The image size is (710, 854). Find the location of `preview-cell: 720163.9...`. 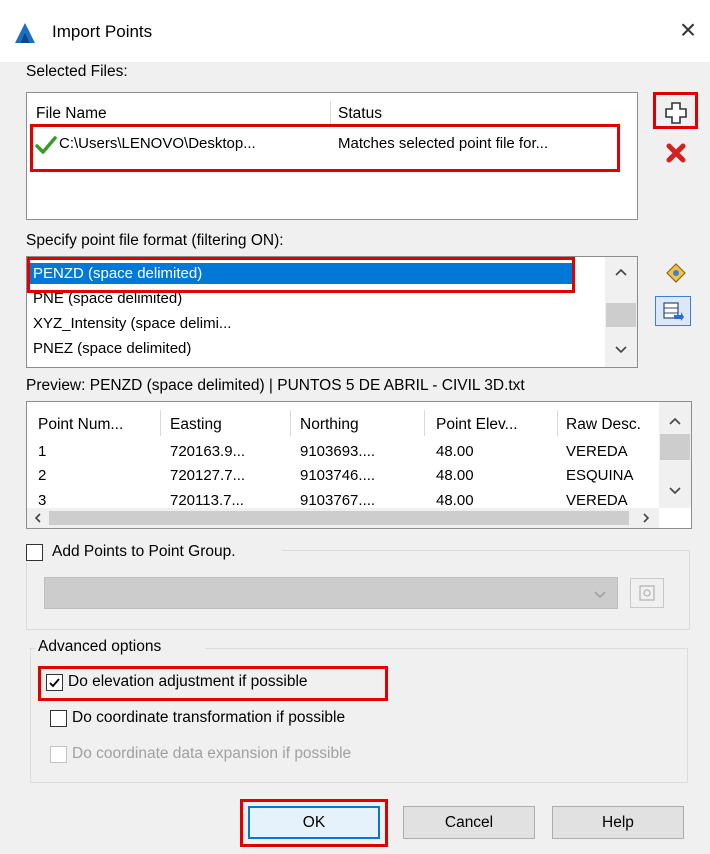

preview-cell: 720163.9... is located at coordinates (208, 451).